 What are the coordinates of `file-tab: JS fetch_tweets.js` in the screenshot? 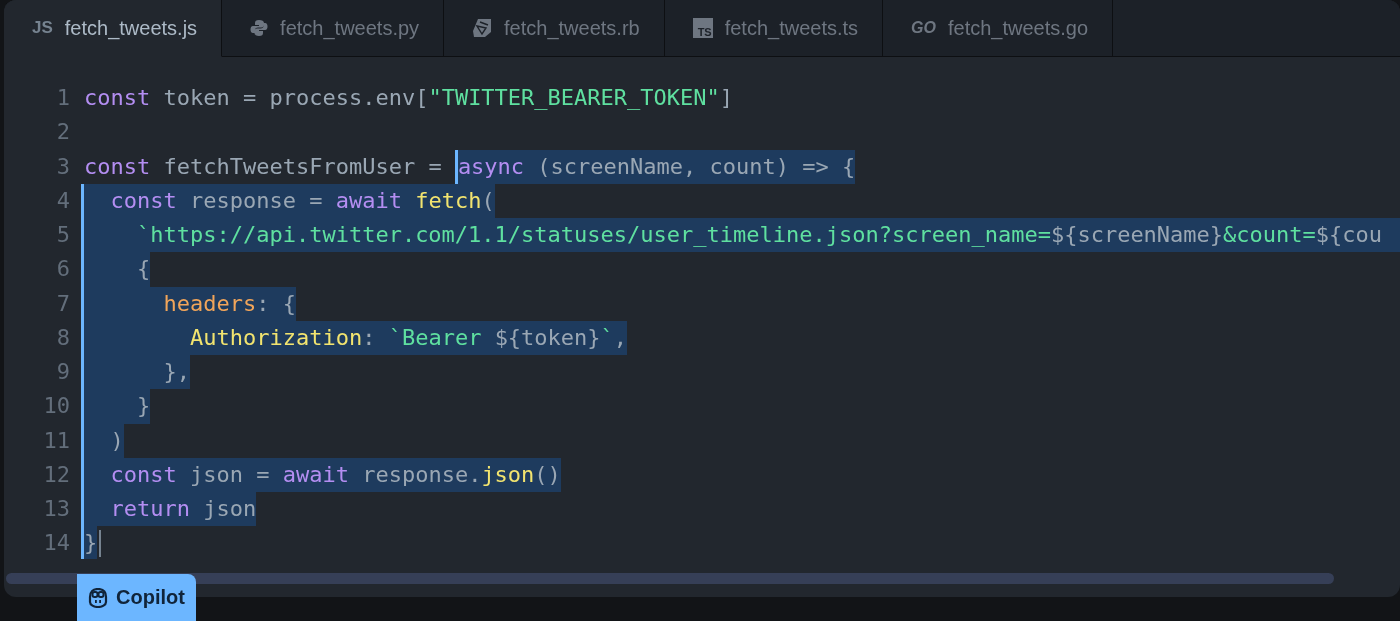 It's located at (113, 28).